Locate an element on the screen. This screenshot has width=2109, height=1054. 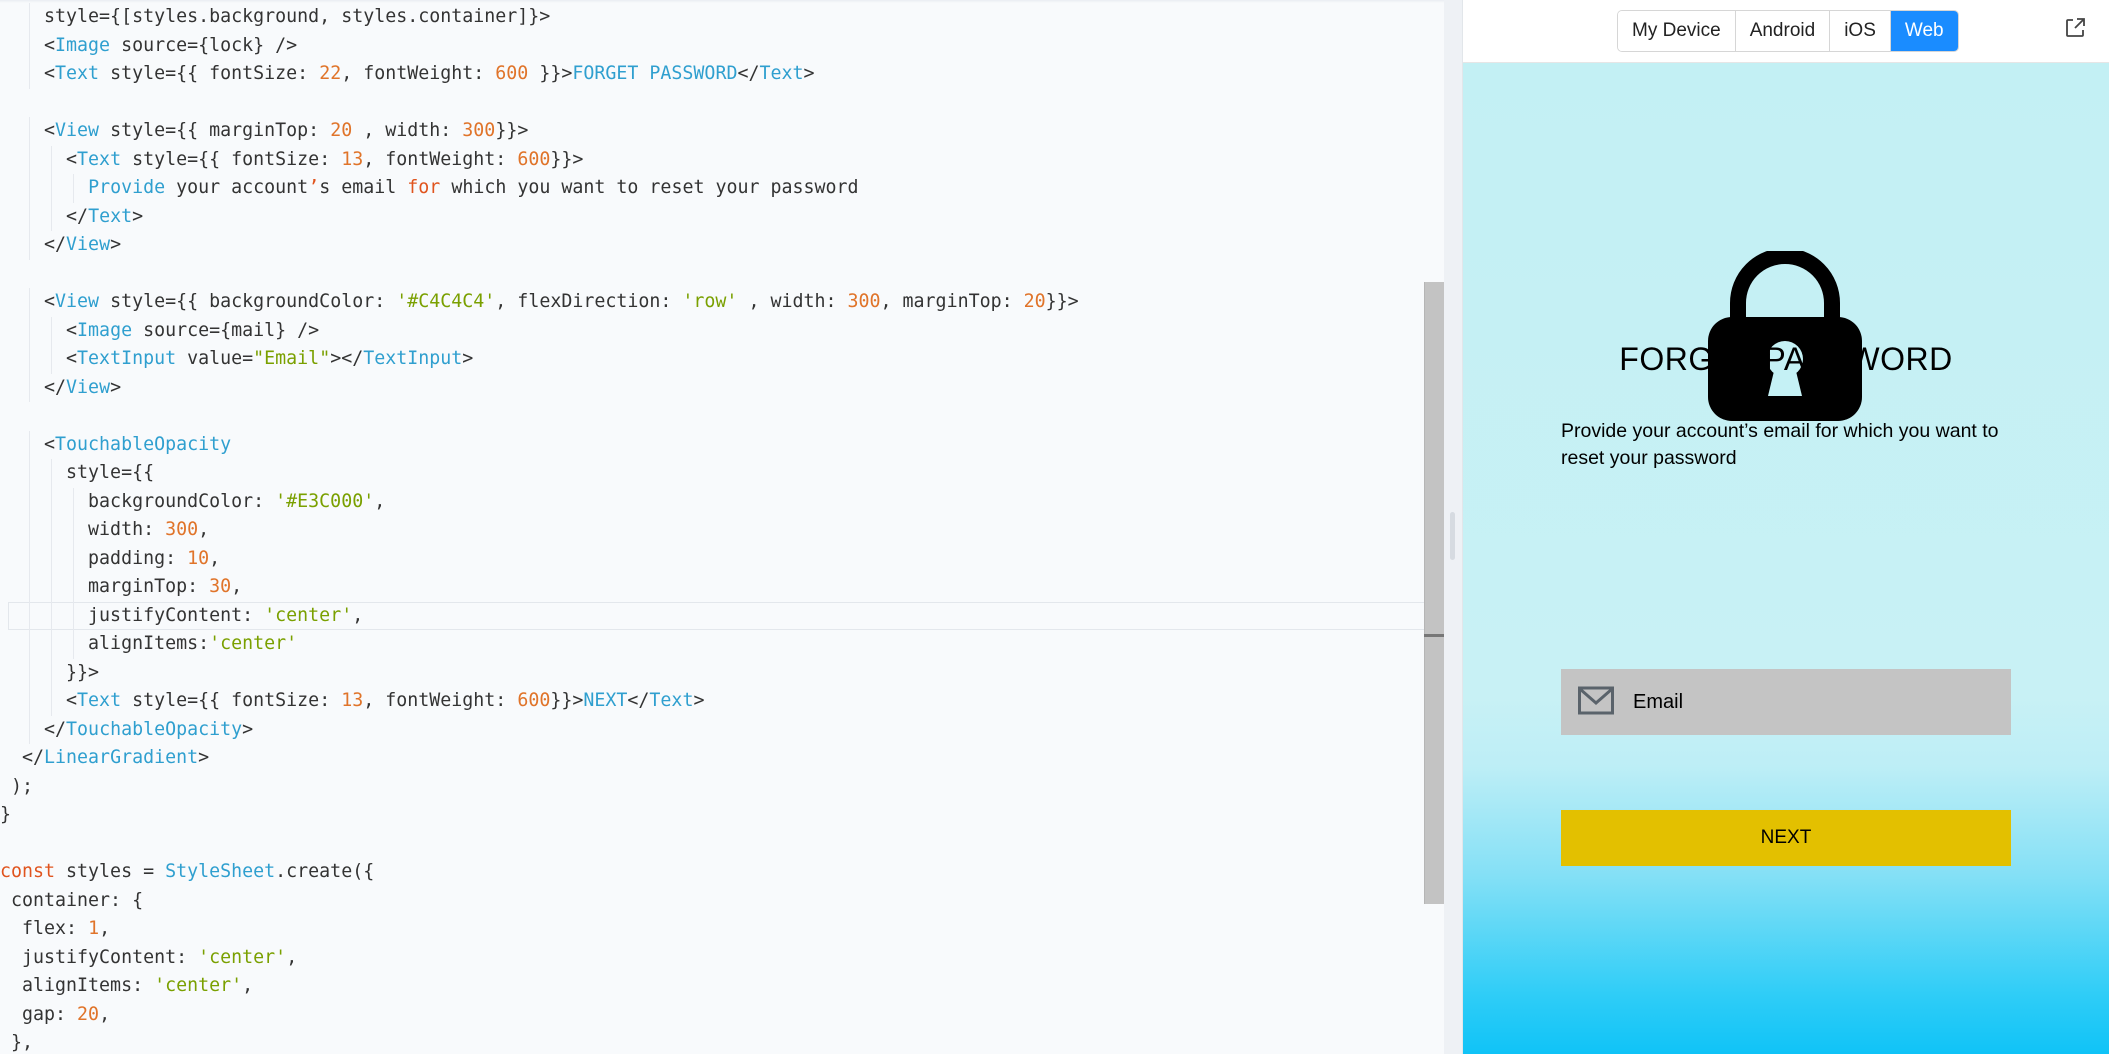
code-token: 13 is located at coordinates (352, 159).